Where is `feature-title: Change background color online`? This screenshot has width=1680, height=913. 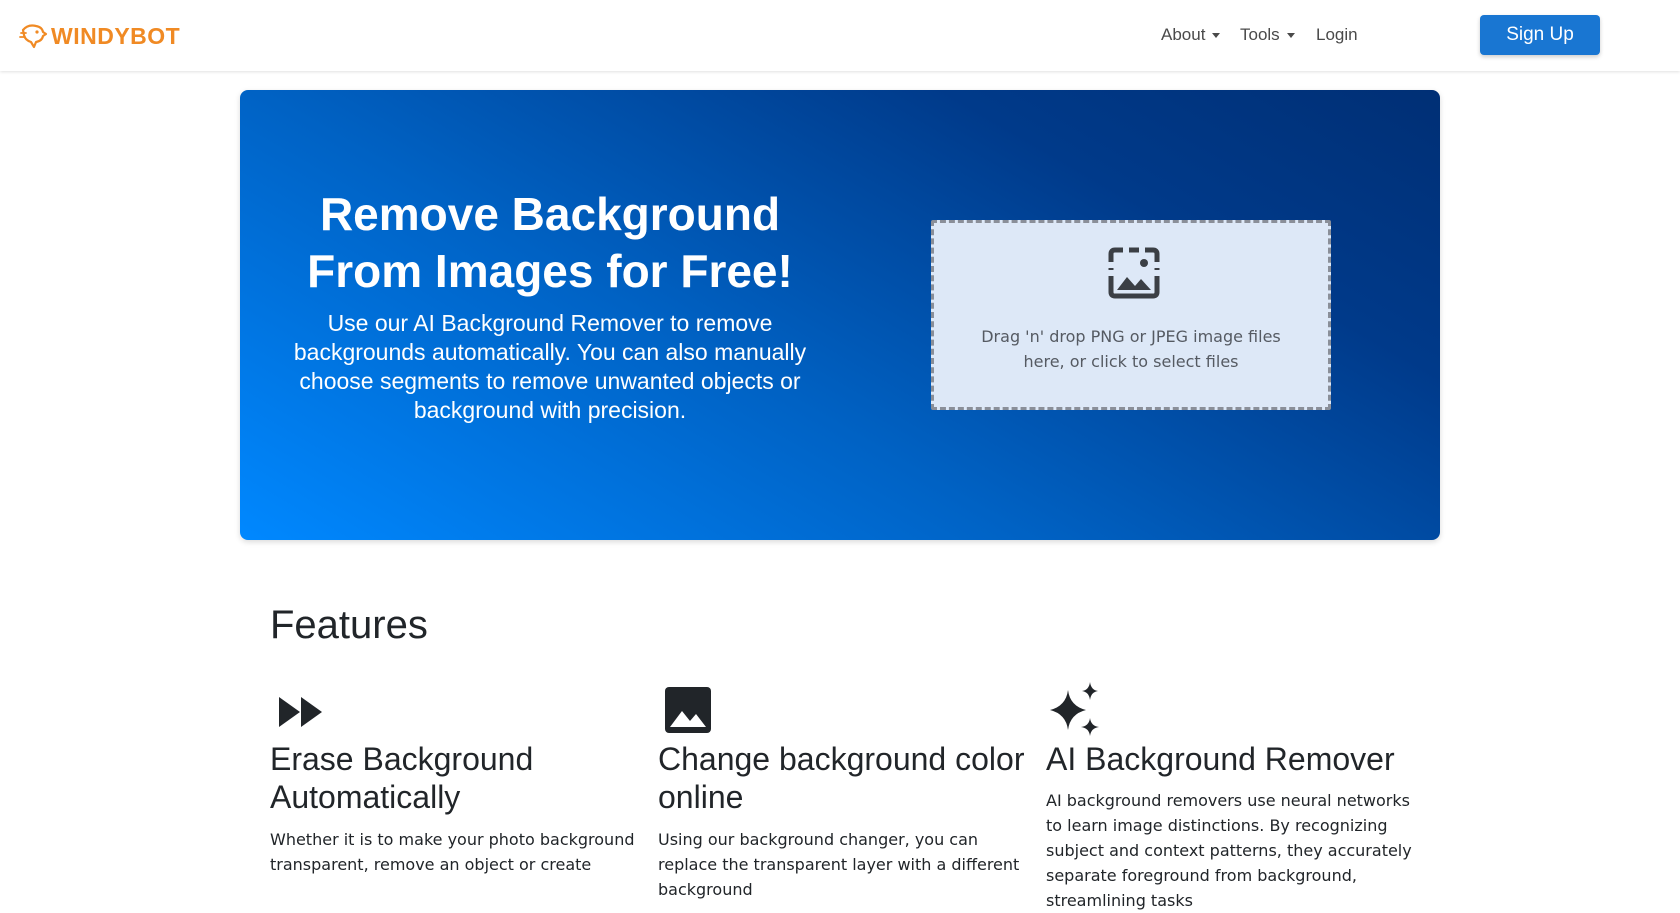
feature-title: Change background color online is located at coordinates (841, 778).